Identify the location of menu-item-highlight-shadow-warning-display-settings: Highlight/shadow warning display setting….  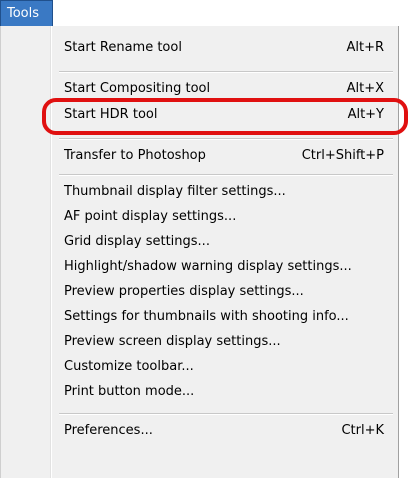
(199, 267).